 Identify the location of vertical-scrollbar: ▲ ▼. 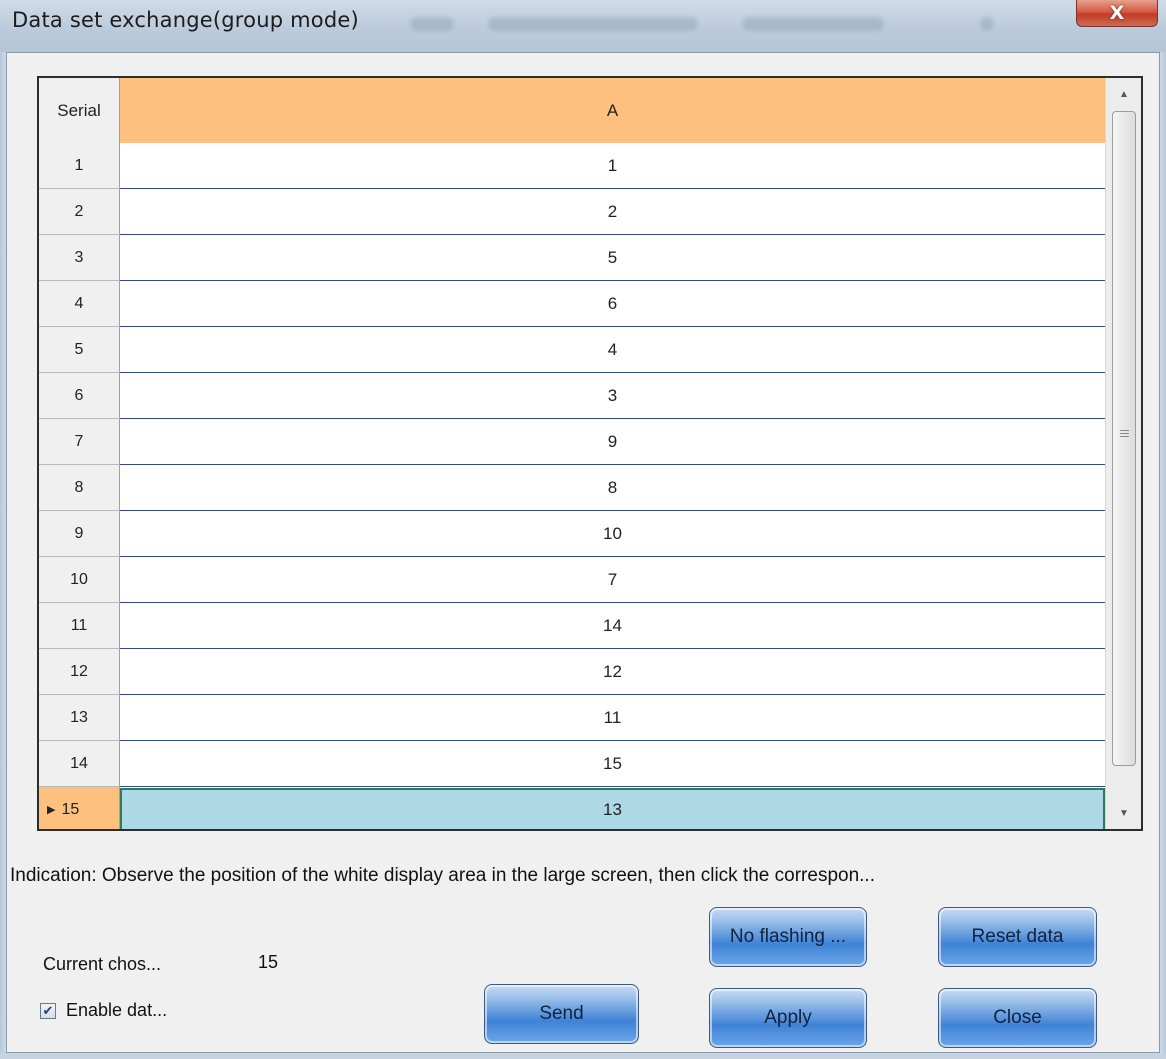
(1123, 453).